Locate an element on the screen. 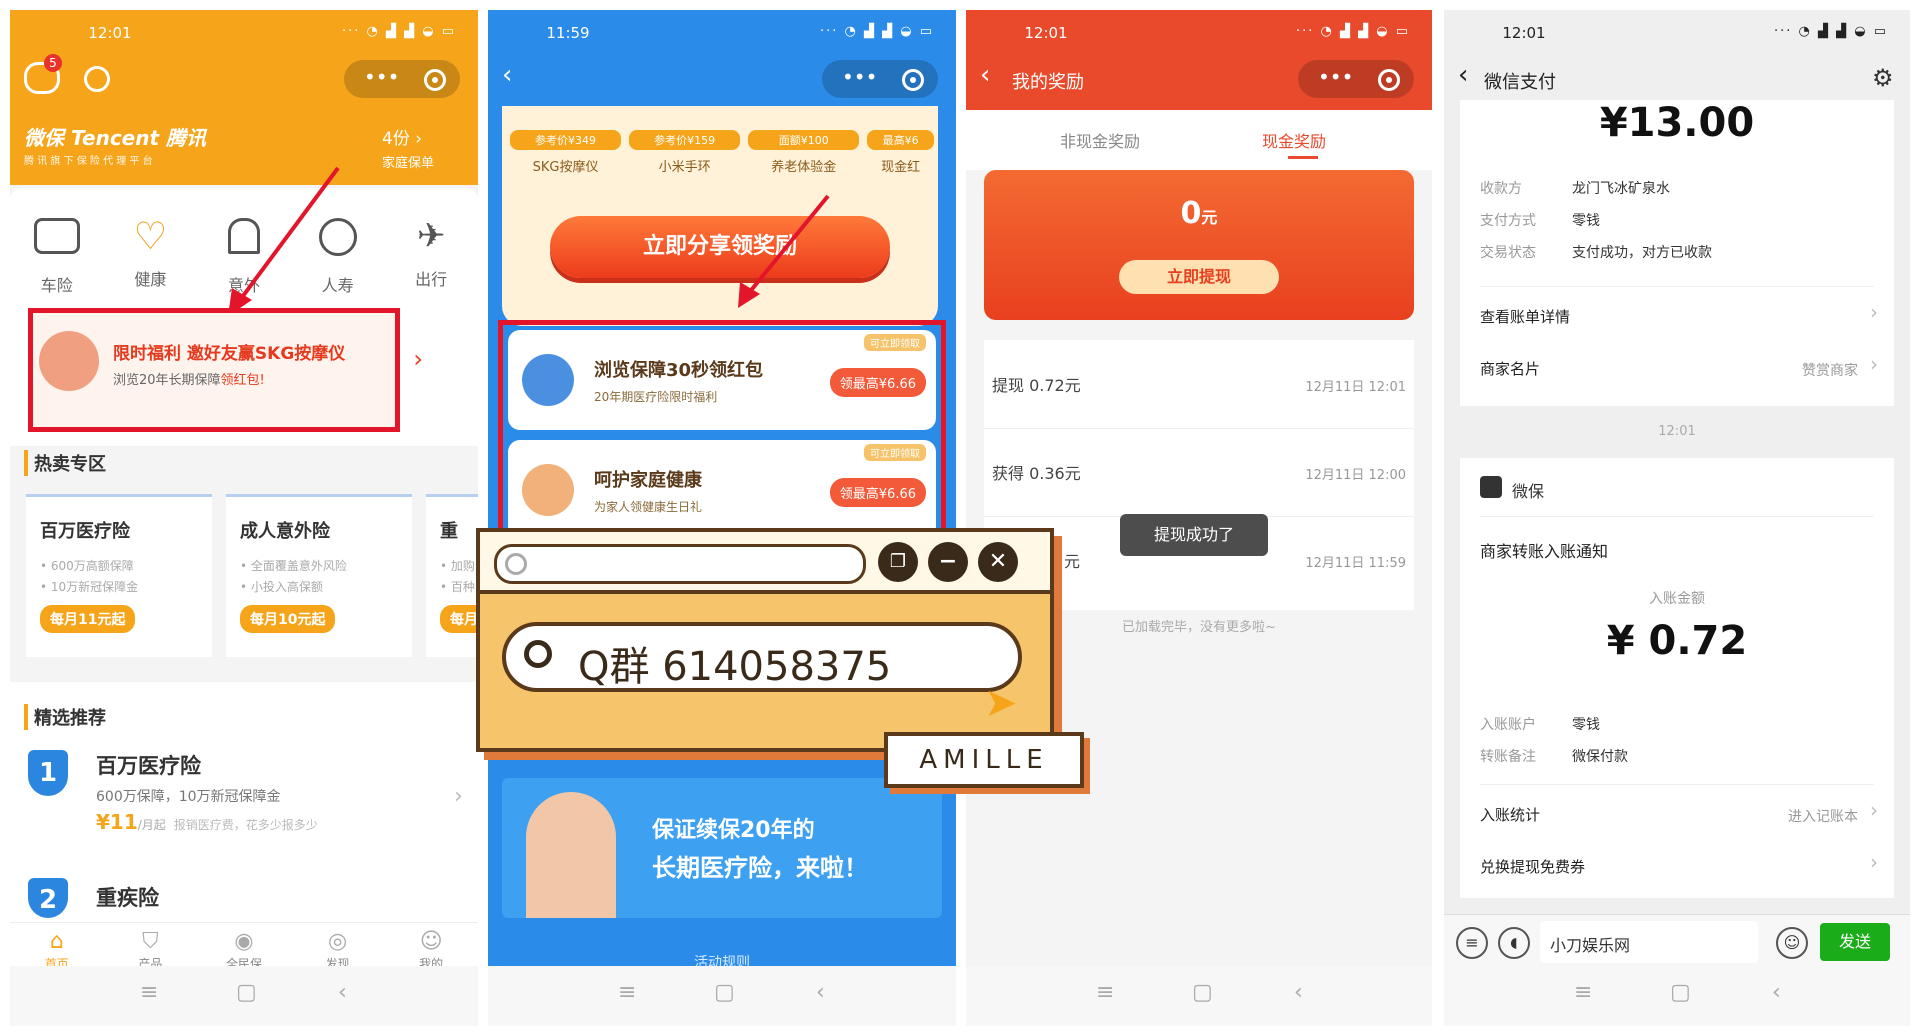 This screenshot has height=1036, width=1920. hot-card-title: 百万医疗险 is located at coordinates (85, 531).